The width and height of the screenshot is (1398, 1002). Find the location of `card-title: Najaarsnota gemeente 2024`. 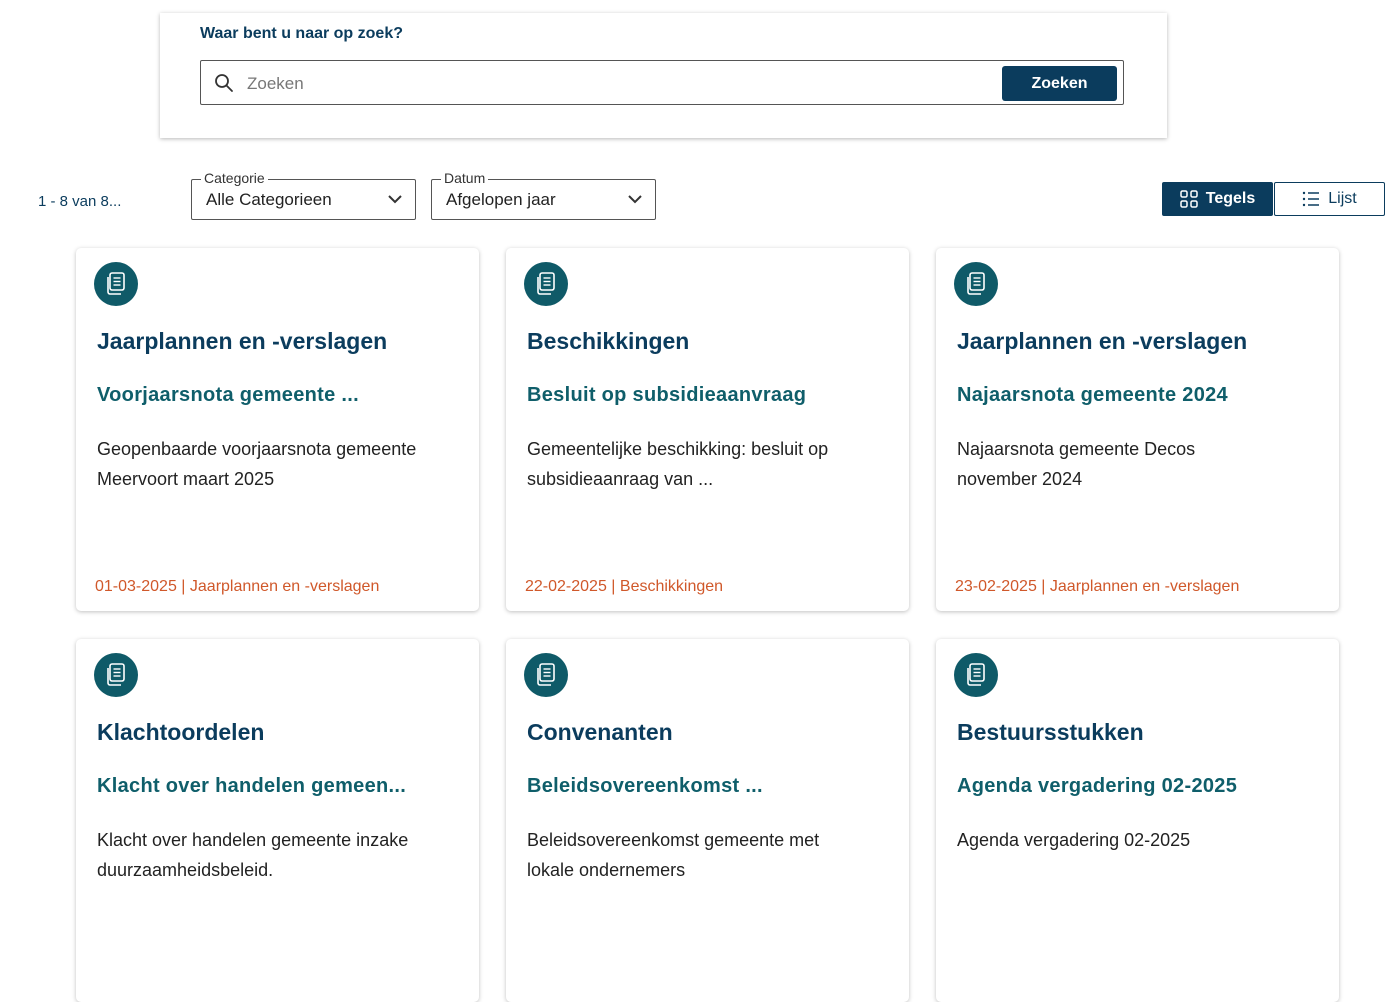

card-title: Najaarsnota gemeente 2024 is located at coordinates (1092, 395).